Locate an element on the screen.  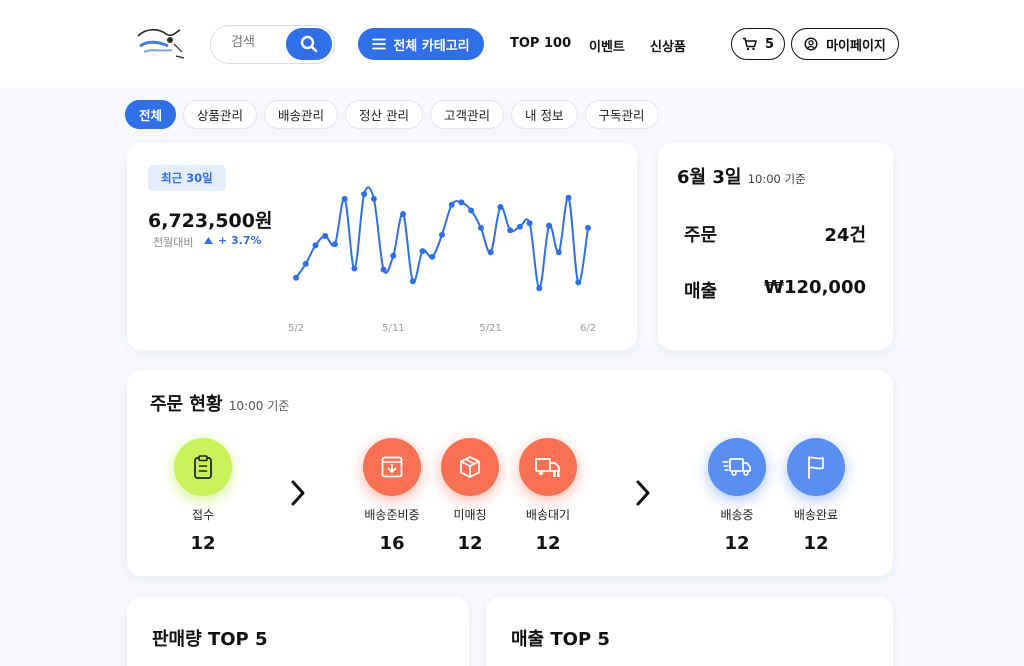
up-triangle-icon is located at coordinates (208, 240).